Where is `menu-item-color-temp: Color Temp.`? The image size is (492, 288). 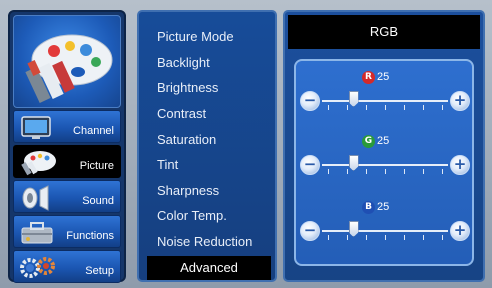 menu-item-color-temp: Color Temp. is located at coordinates (192, 215).